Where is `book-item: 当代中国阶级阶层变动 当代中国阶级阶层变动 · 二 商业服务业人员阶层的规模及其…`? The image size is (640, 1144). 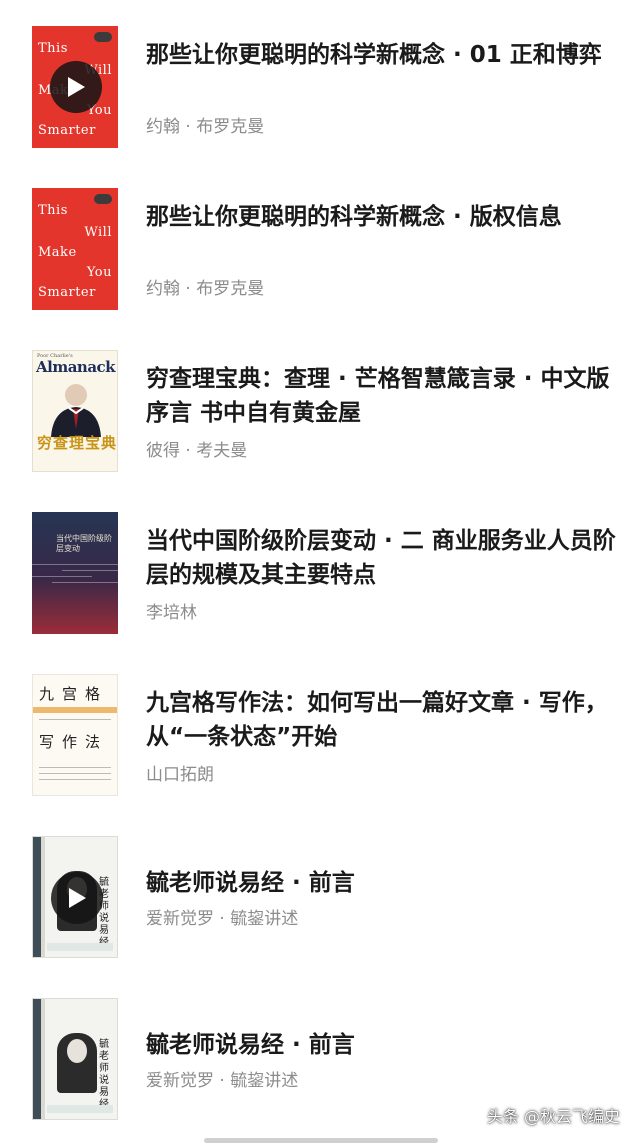
book-item: 当代中国阶级阶层变动 当代中国阶级阶层变动 · 二 商业服务业人员阶层的规模及其… is located at coordinates (320, 574).